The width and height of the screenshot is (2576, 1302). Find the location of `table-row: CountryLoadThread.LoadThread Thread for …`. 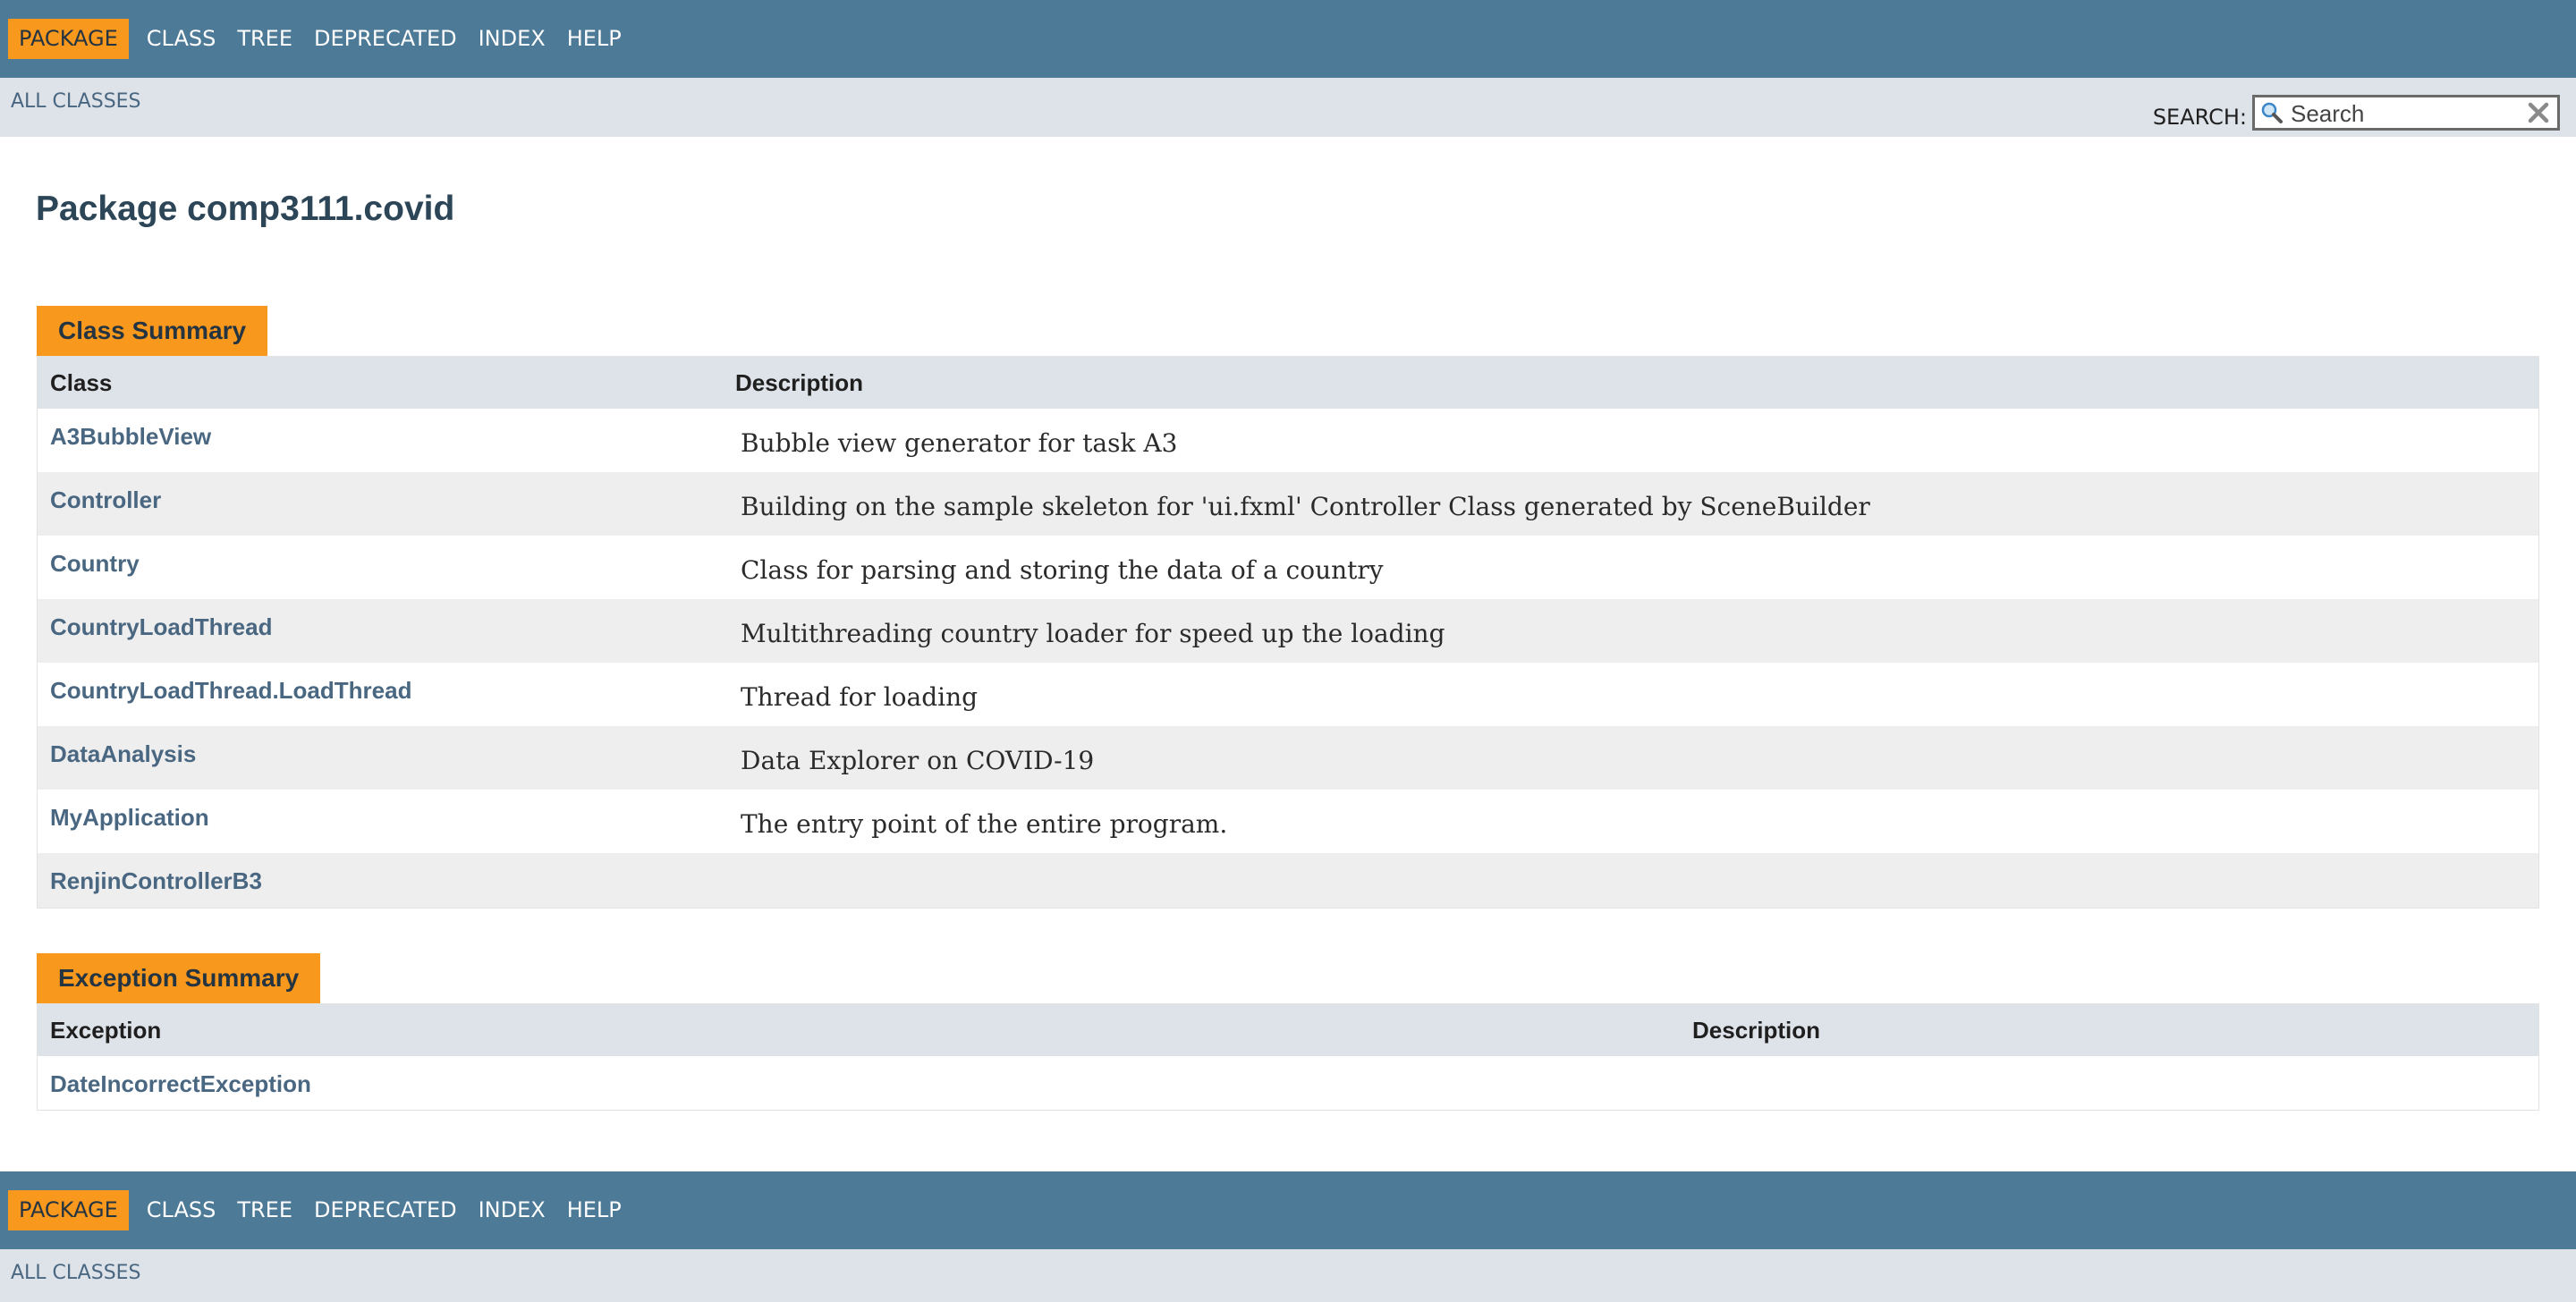

table-row: CountryLoadThread.LoadThread Thread for … is located at coordinates (1288, 694).